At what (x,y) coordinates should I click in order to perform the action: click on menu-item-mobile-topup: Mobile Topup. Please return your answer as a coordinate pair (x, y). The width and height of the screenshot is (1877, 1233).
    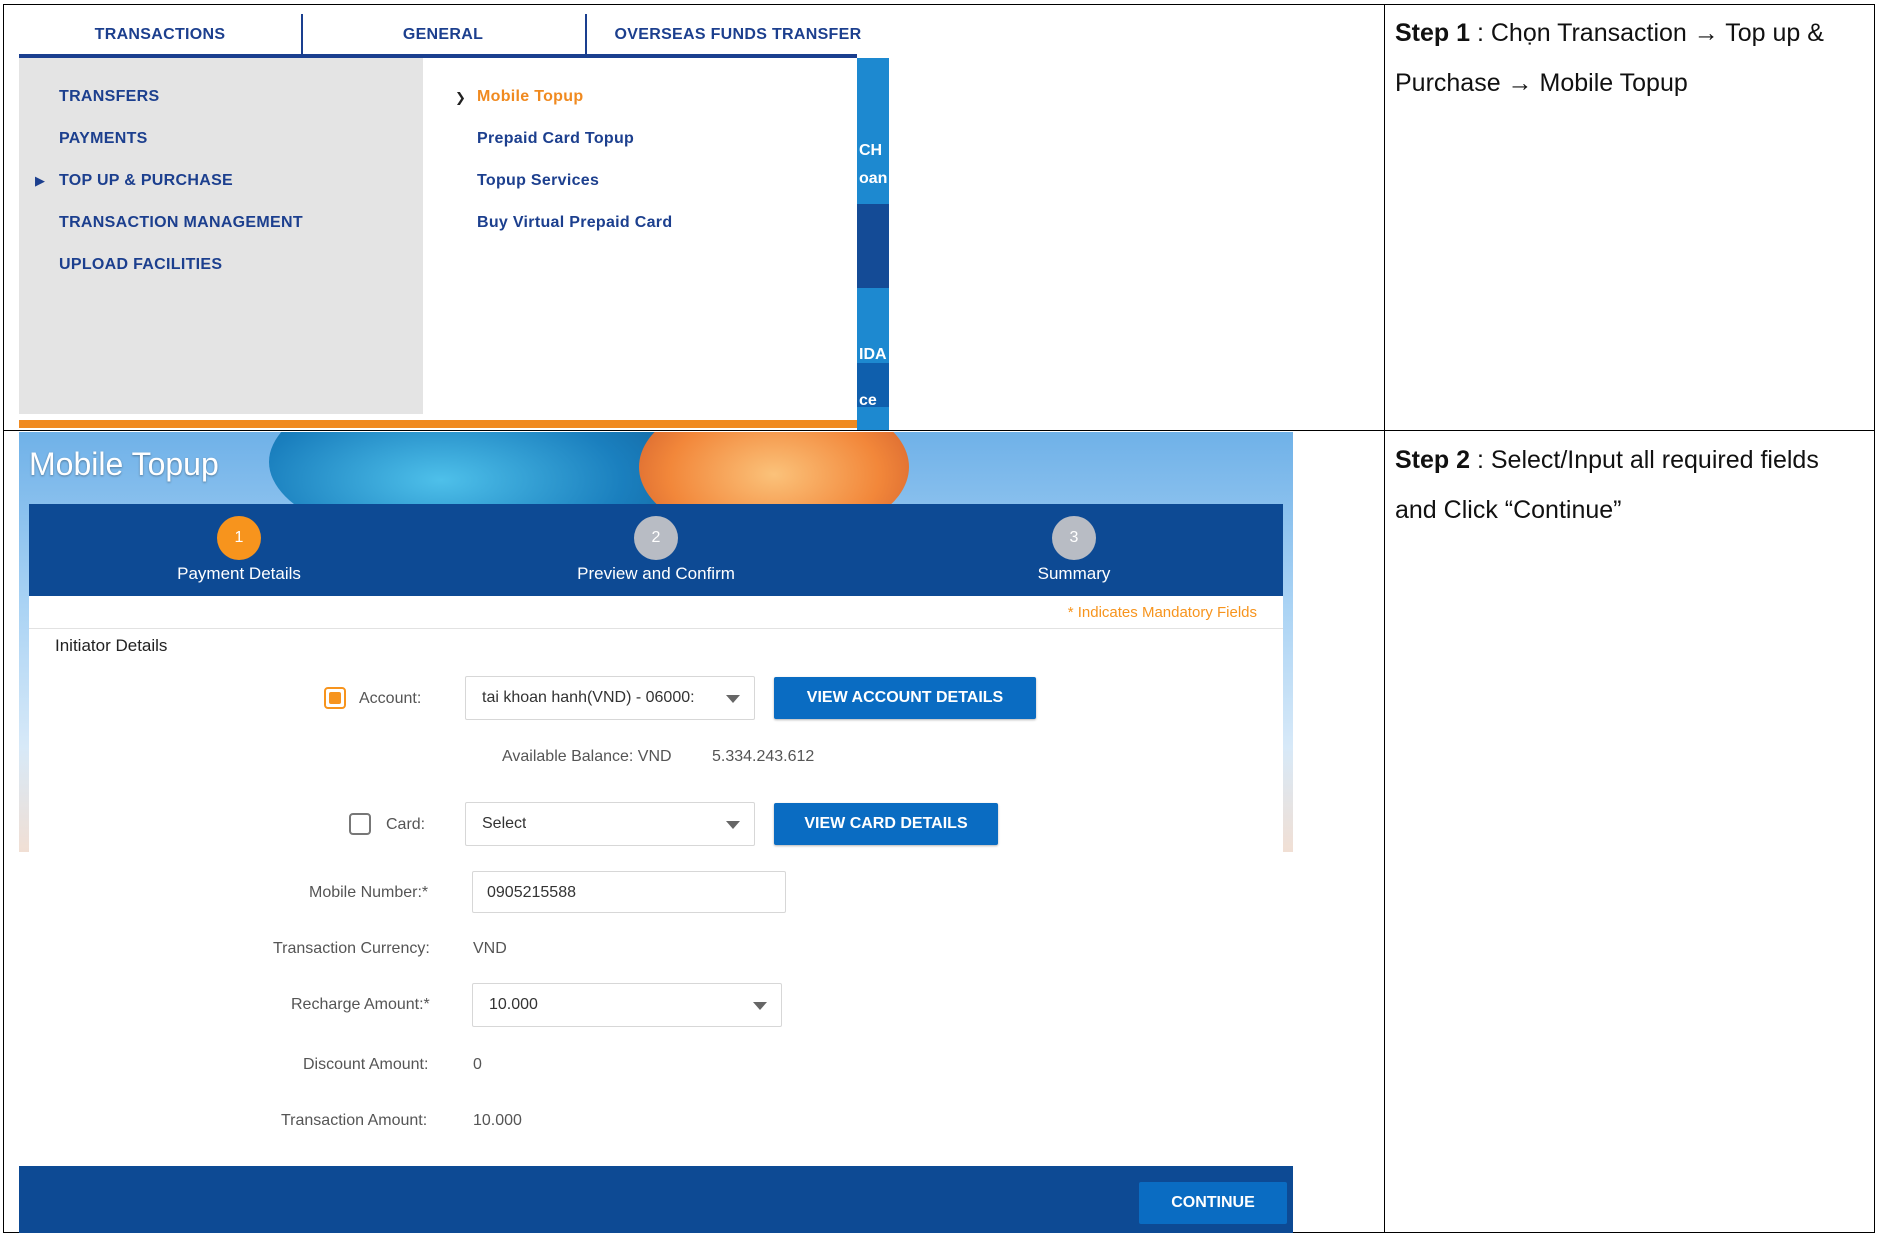
    Looking at the image, I should click on (530, 97).